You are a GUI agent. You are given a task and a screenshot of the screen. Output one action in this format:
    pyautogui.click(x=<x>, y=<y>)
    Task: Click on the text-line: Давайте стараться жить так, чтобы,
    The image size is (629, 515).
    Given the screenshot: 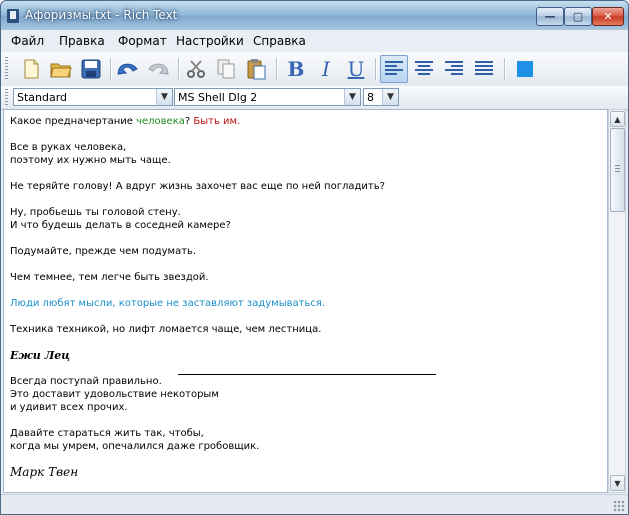 What is the action you would take?
    pyautogui.click(x=107, y=433)
    